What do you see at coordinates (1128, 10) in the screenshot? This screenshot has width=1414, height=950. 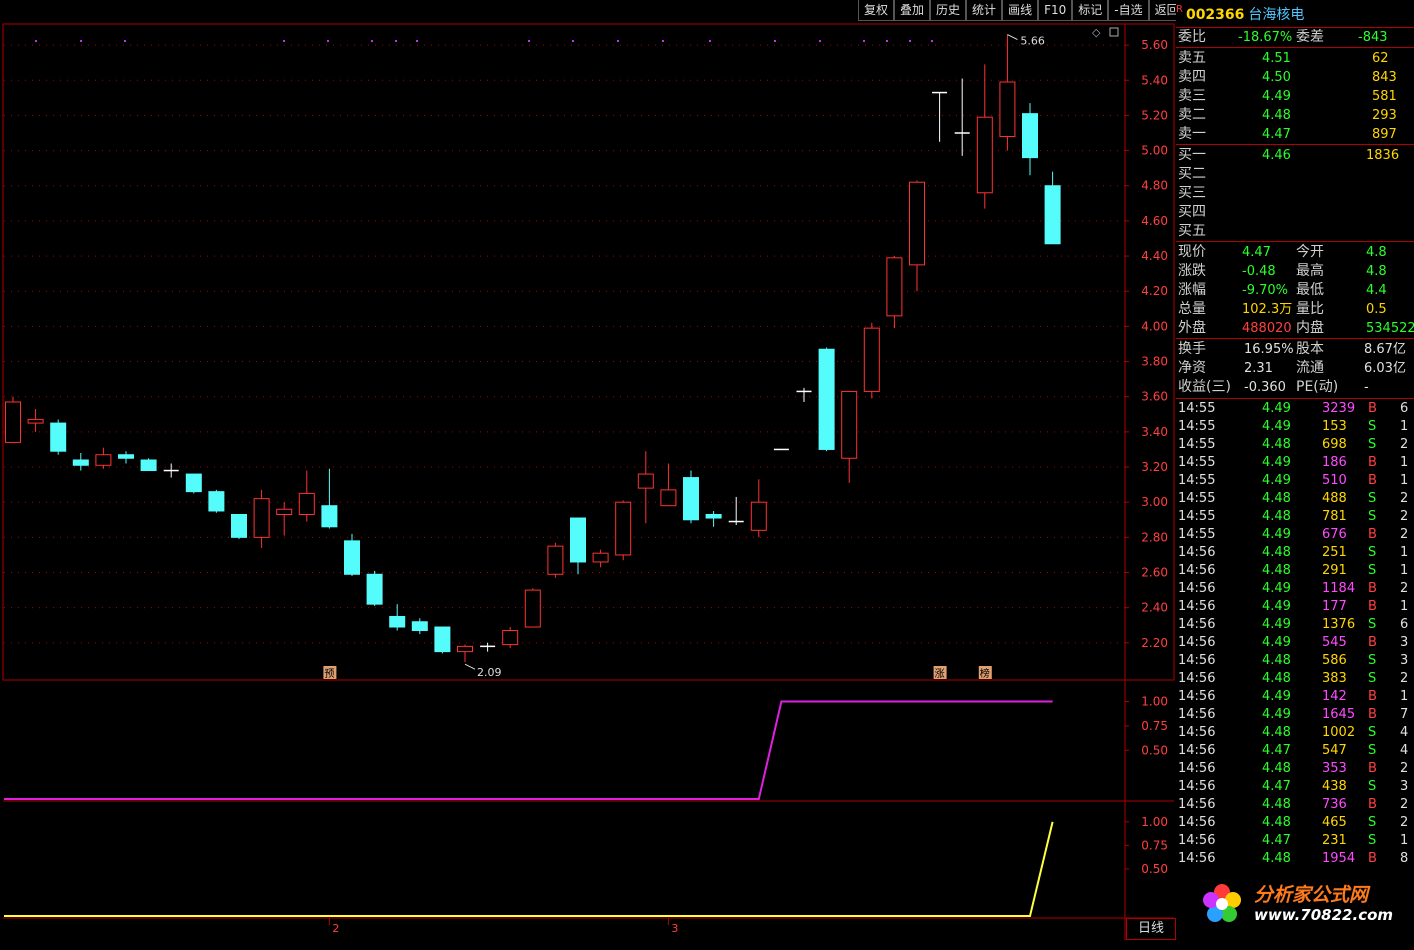 I see `toolbar-watchlist-button: -自选` at bounding box center [1128, 10].